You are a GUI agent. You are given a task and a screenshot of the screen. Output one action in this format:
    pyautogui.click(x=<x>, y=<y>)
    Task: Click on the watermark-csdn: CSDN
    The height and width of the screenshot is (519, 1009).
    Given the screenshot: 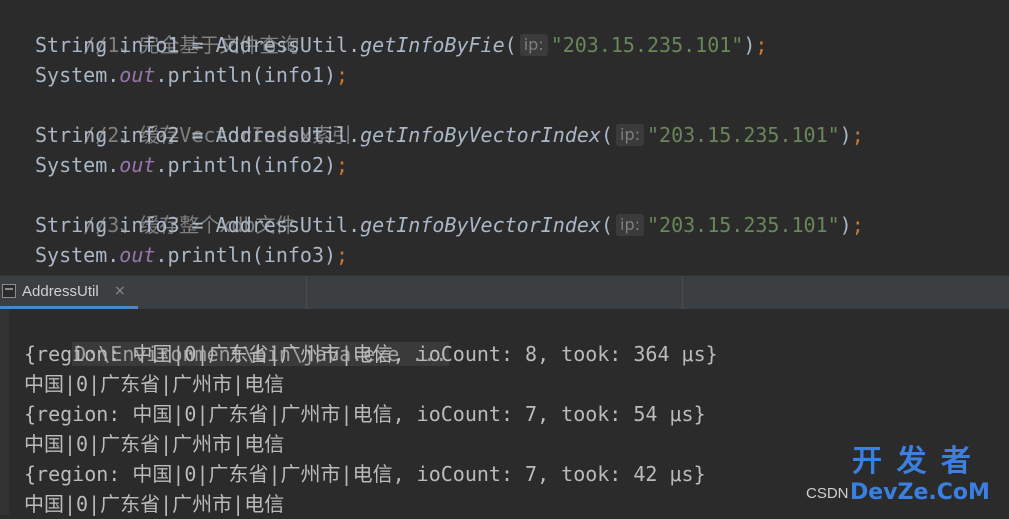 What is the action you would take?
    pyautogui.click(x=827, y=493)
    